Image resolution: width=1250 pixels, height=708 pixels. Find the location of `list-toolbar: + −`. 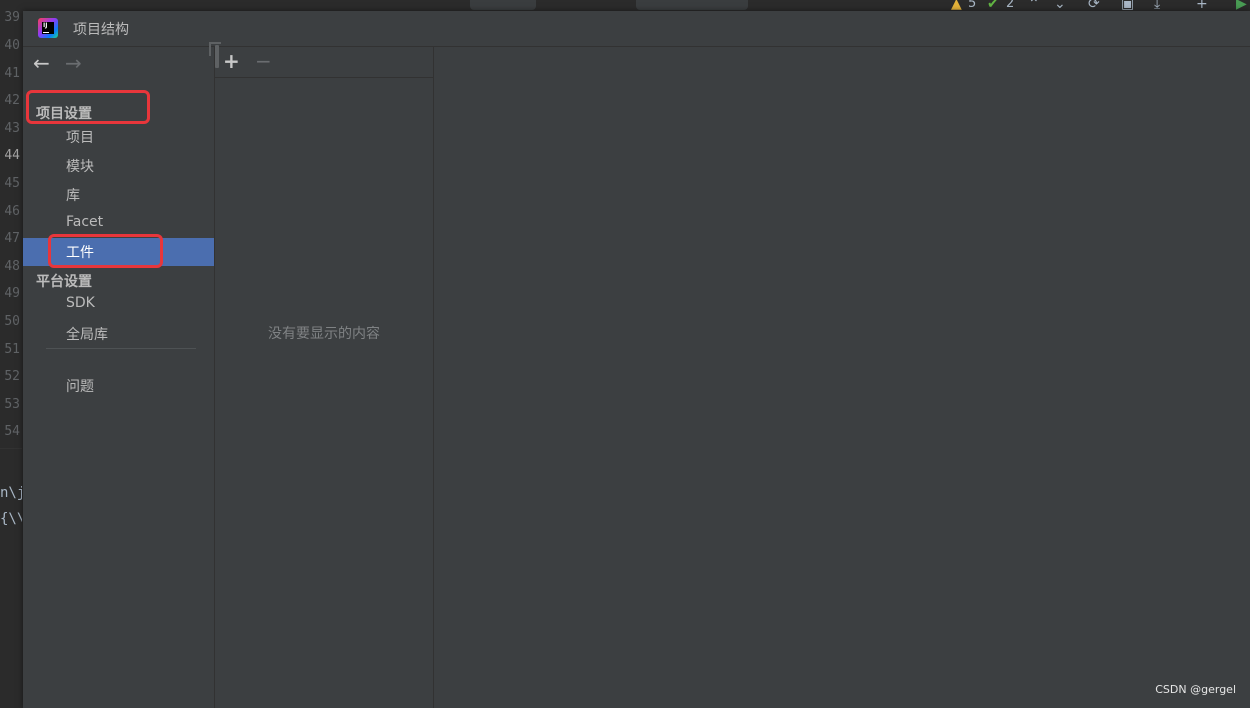

list-toolbar: + − is located at coordinates (324, 61).